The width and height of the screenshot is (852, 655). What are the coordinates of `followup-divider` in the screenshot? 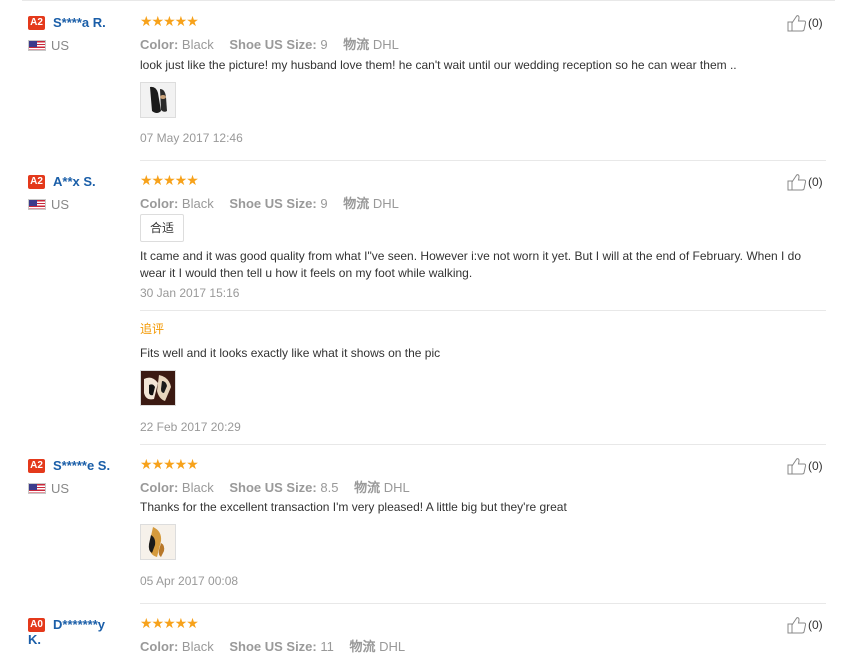 It's located at (483, 310).